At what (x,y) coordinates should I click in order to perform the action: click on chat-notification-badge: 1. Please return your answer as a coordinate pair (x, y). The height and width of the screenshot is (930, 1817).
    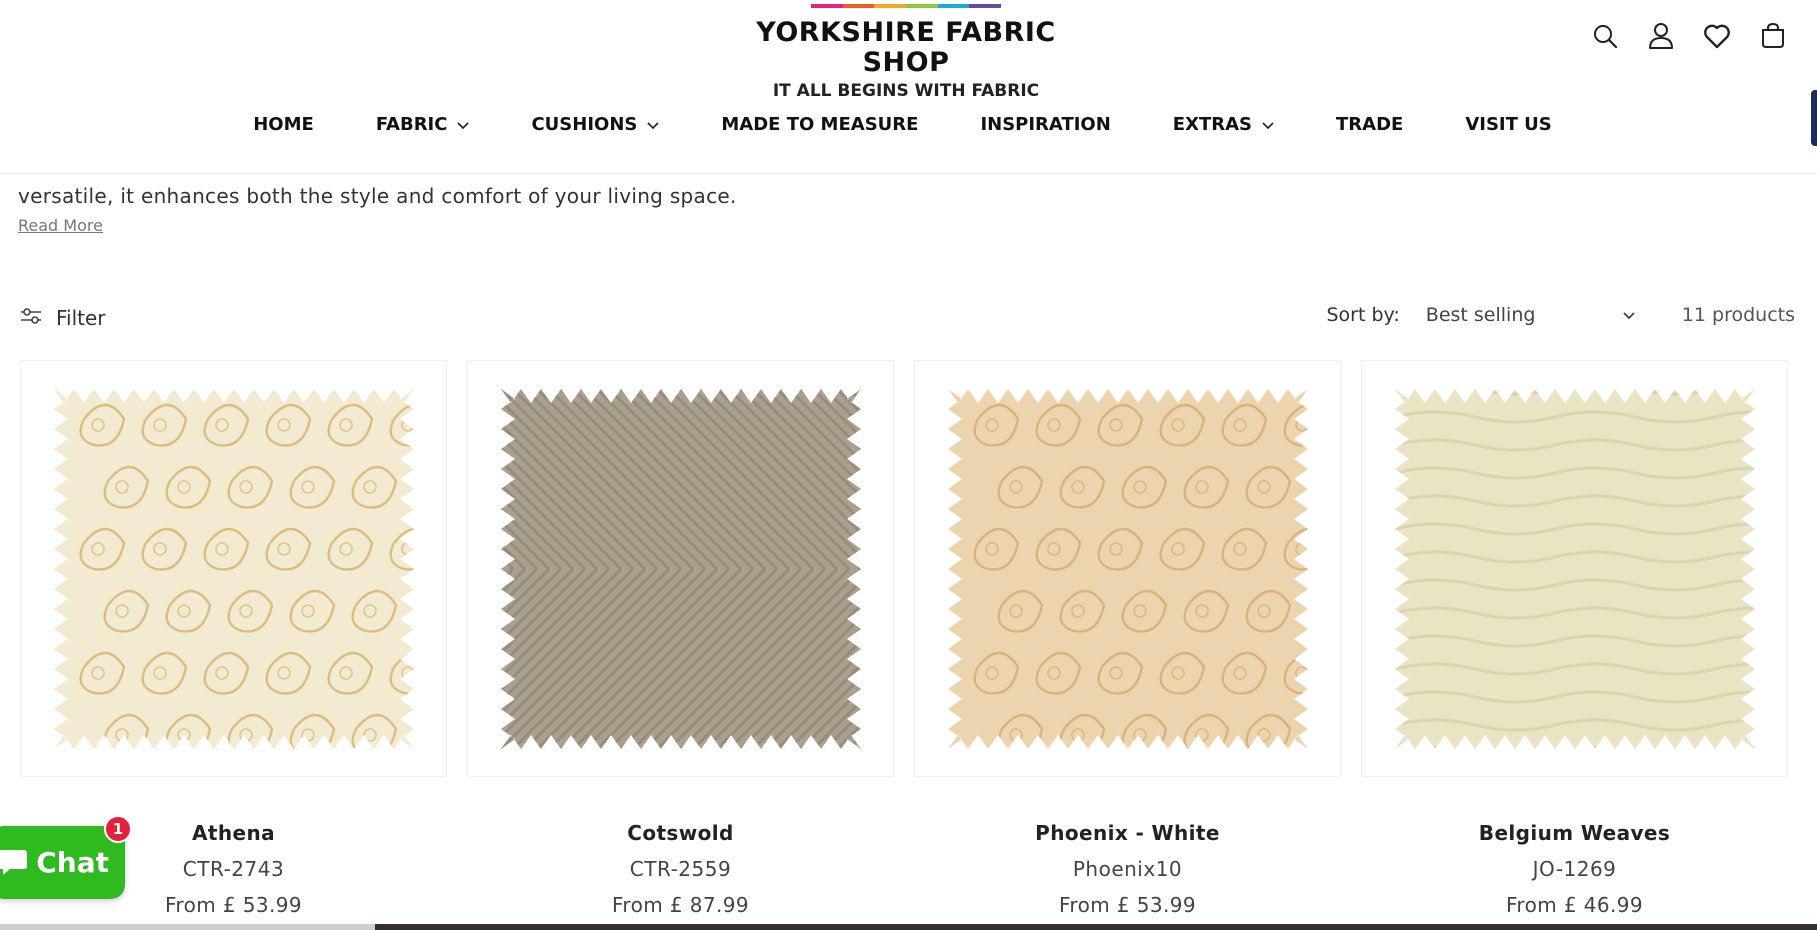
    Looking at the image, I should click on (118, 829).